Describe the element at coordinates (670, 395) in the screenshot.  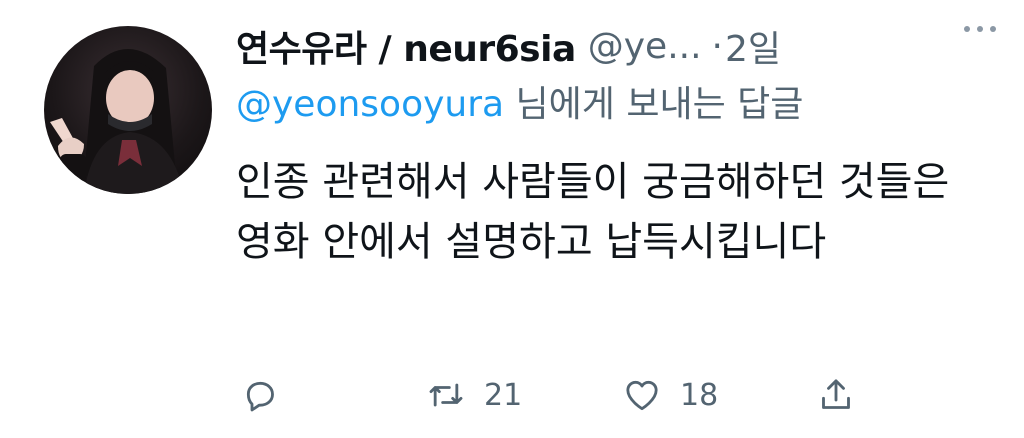
I see `like-button: 18` at that location.